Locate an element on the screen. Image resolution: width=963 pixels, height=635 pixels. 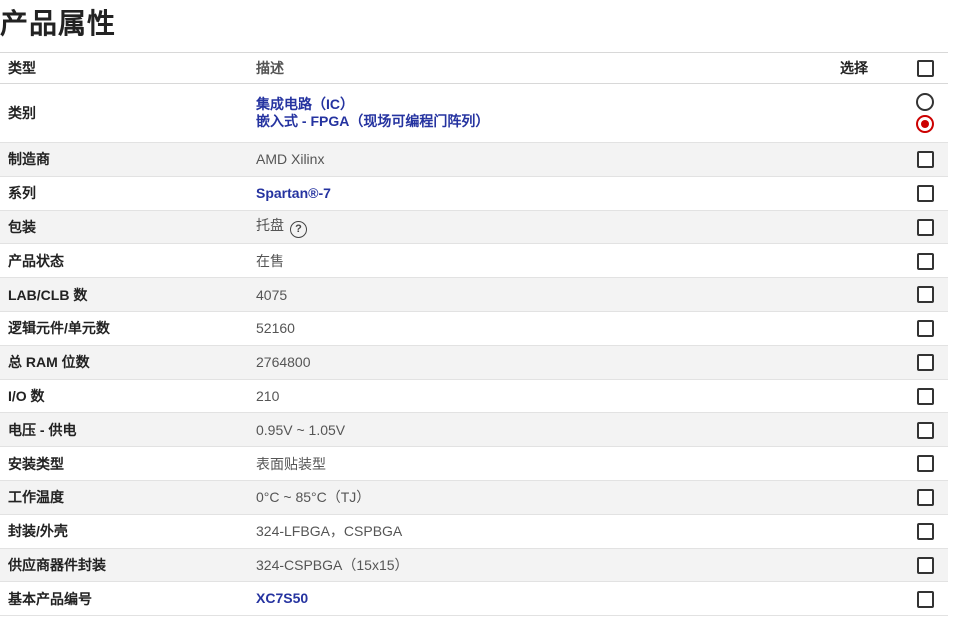
row-value: 在售 is located at coordinates (544, 261).